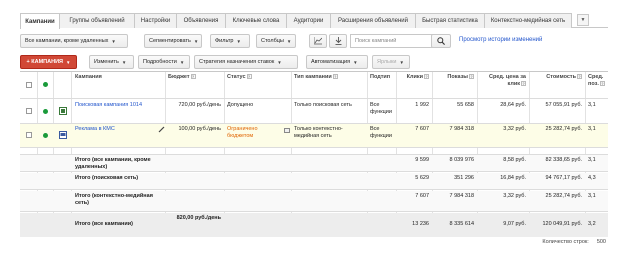 The image size is (620, 261). What do you see at coordinates (563, 178) in the screenshot?
I see `cost-total: 94 767,17 руб.` at bounding box center [563, 178].